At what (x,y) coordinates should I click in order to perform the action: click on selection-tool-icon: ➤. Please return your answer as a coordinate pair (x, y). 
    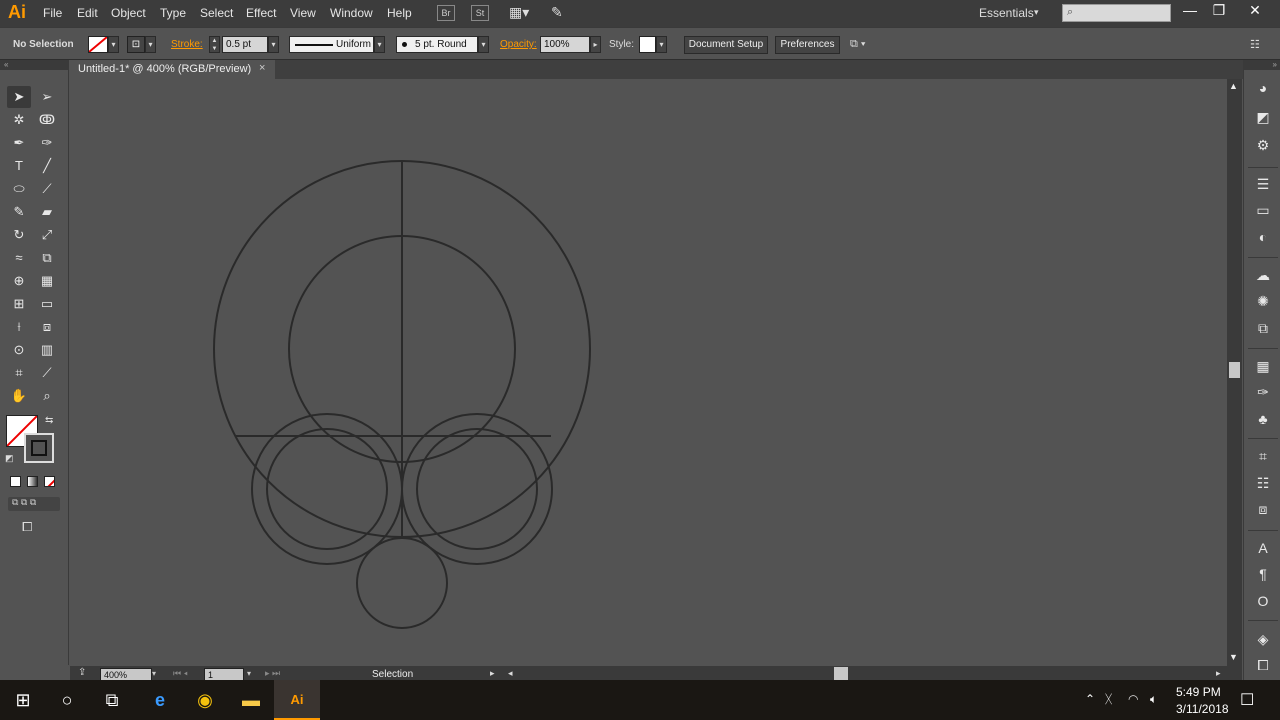
    Looking at the image, I should click on (19, 97).